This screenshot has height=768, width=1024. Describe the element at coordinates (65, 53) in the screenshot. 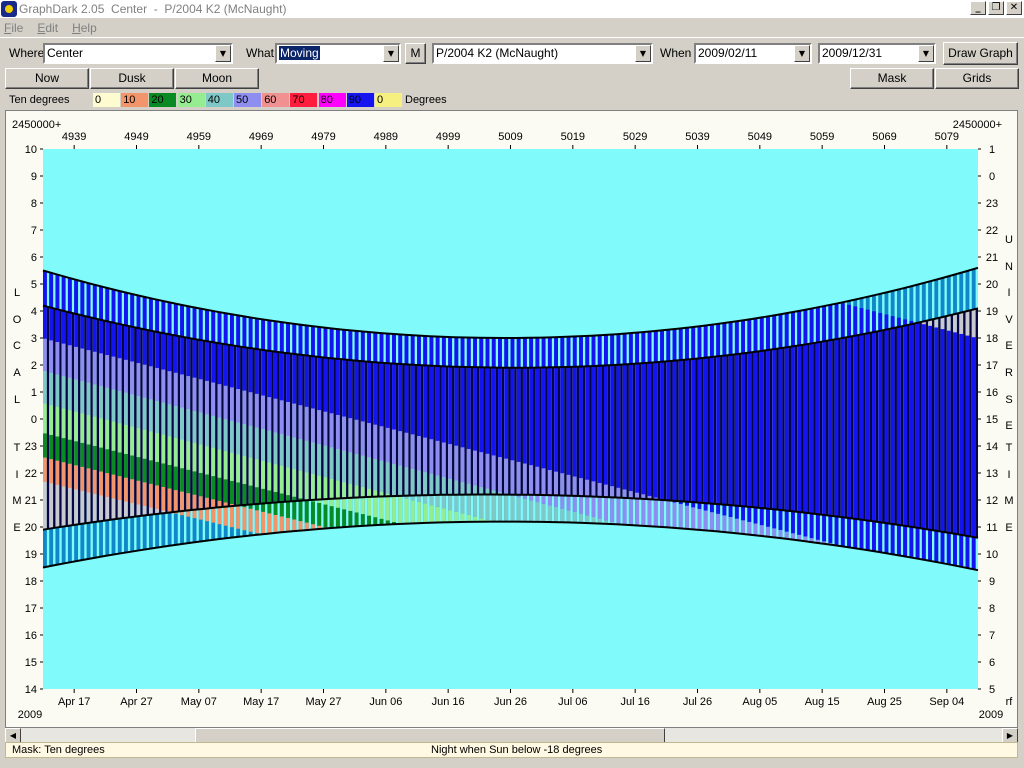

I see `where-value: Center` at that location.